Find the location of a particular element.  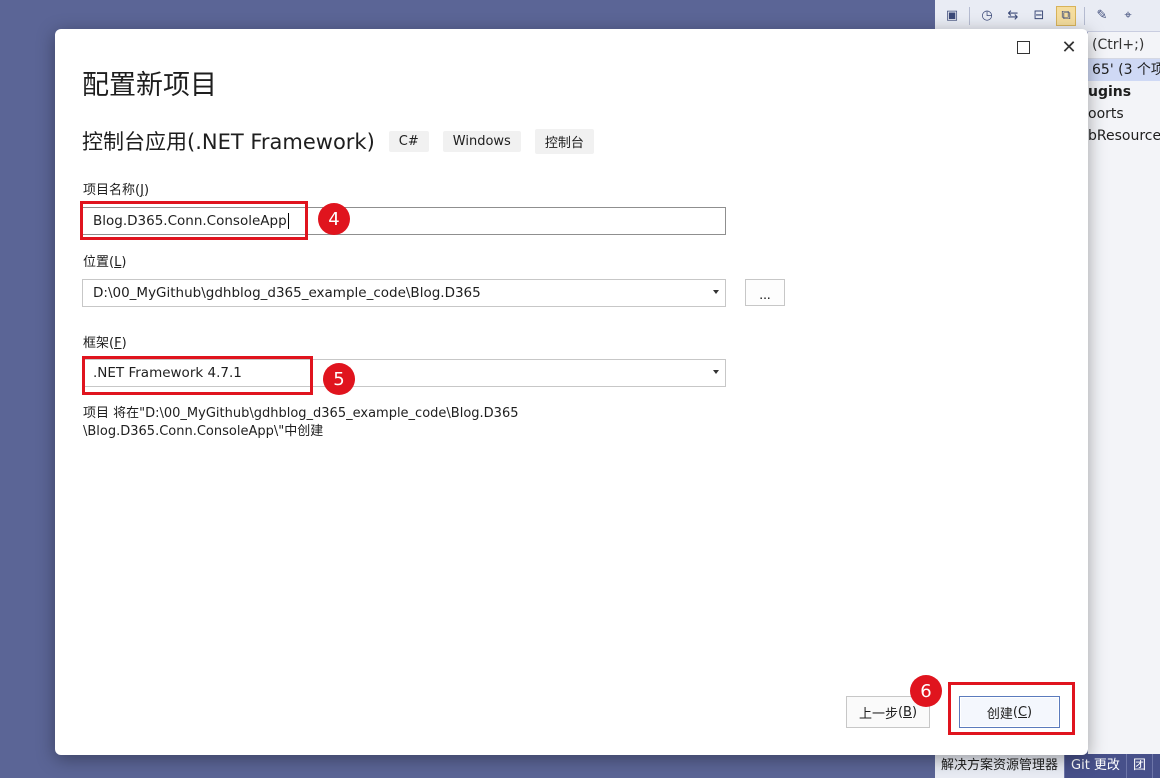

tag-platform: Windows is located at coordinates (481, 141).